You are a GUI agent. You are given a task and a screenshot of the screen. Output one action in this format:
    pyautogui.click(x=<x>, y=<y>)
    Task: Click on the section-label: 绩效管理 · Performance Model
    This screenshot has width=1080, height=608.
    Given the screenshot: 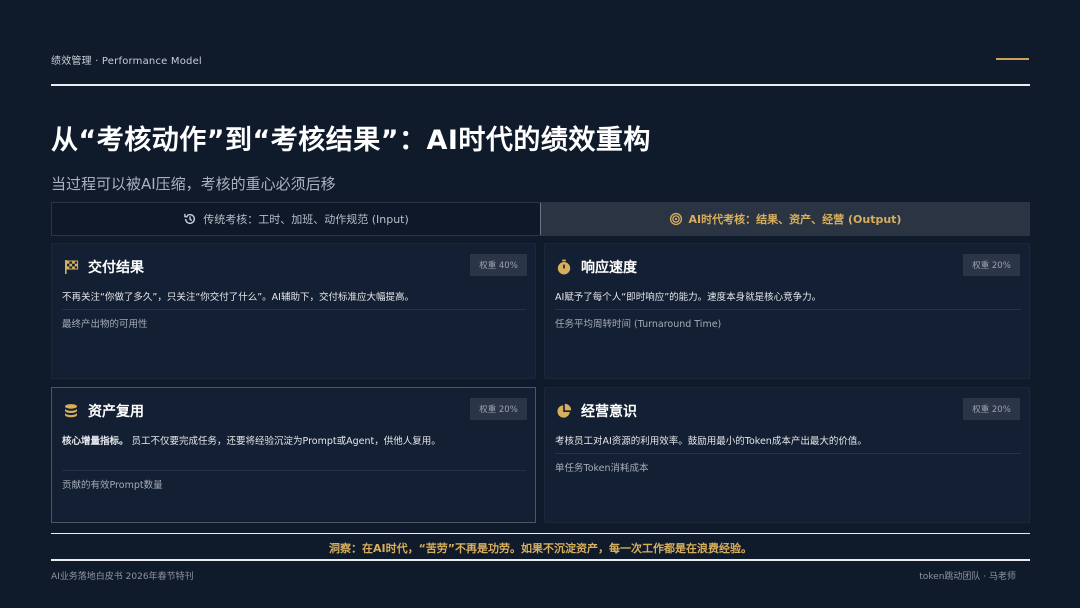 What is the action you would take?
    pyautogui.click(x=126, y=61)
    